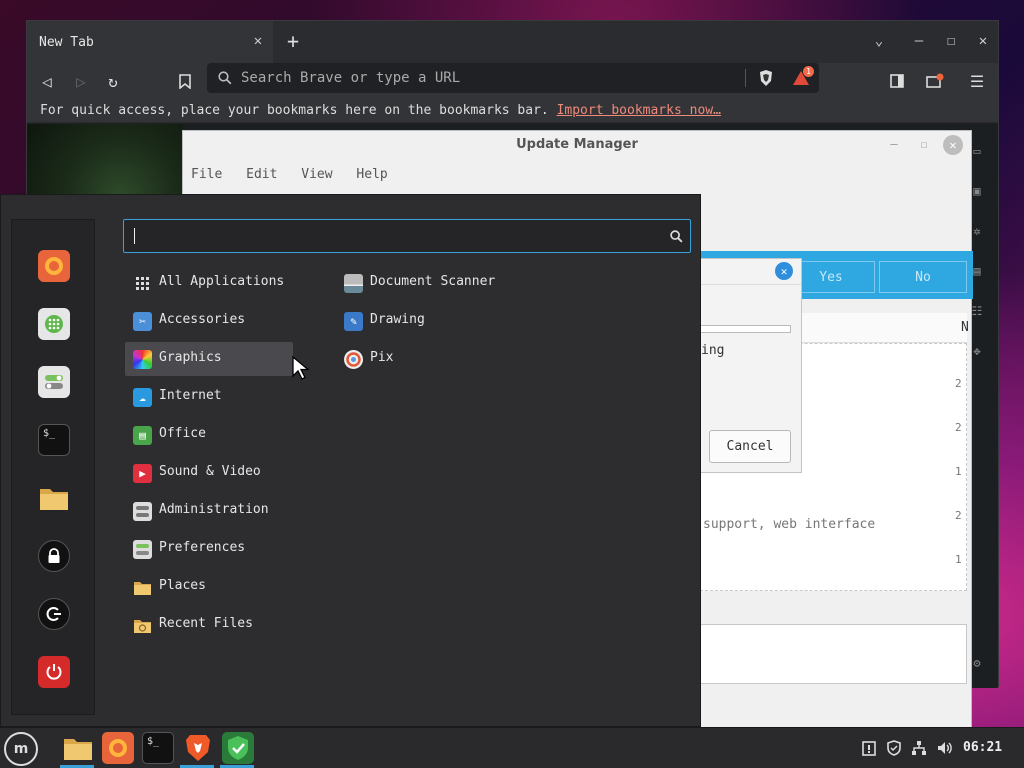 This screenshot has height=768, width=1024. Describe the element at coordinates (983, 41) in the screenshot. I see `close-window-icon: ✕` at that location.